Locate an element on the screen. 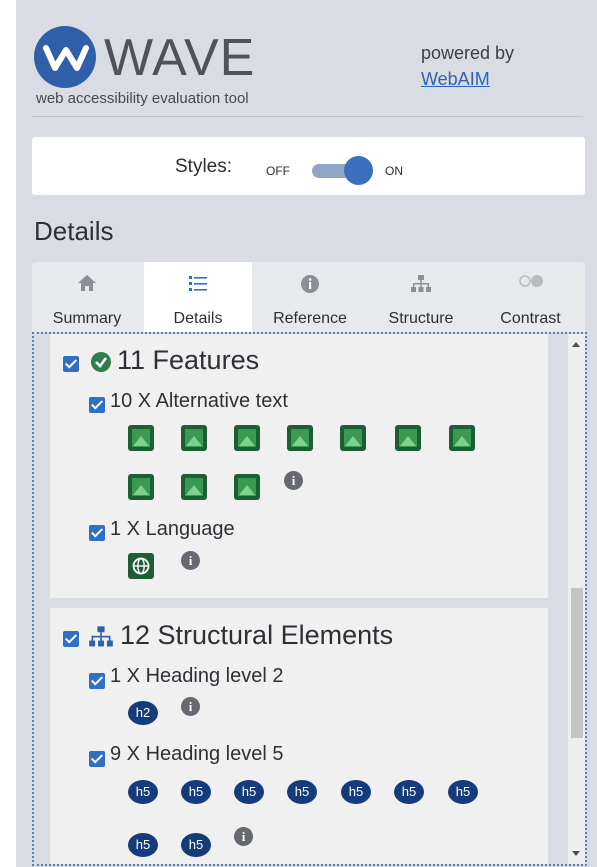  tab-summary: Summary is located at coordinates (87, 297).